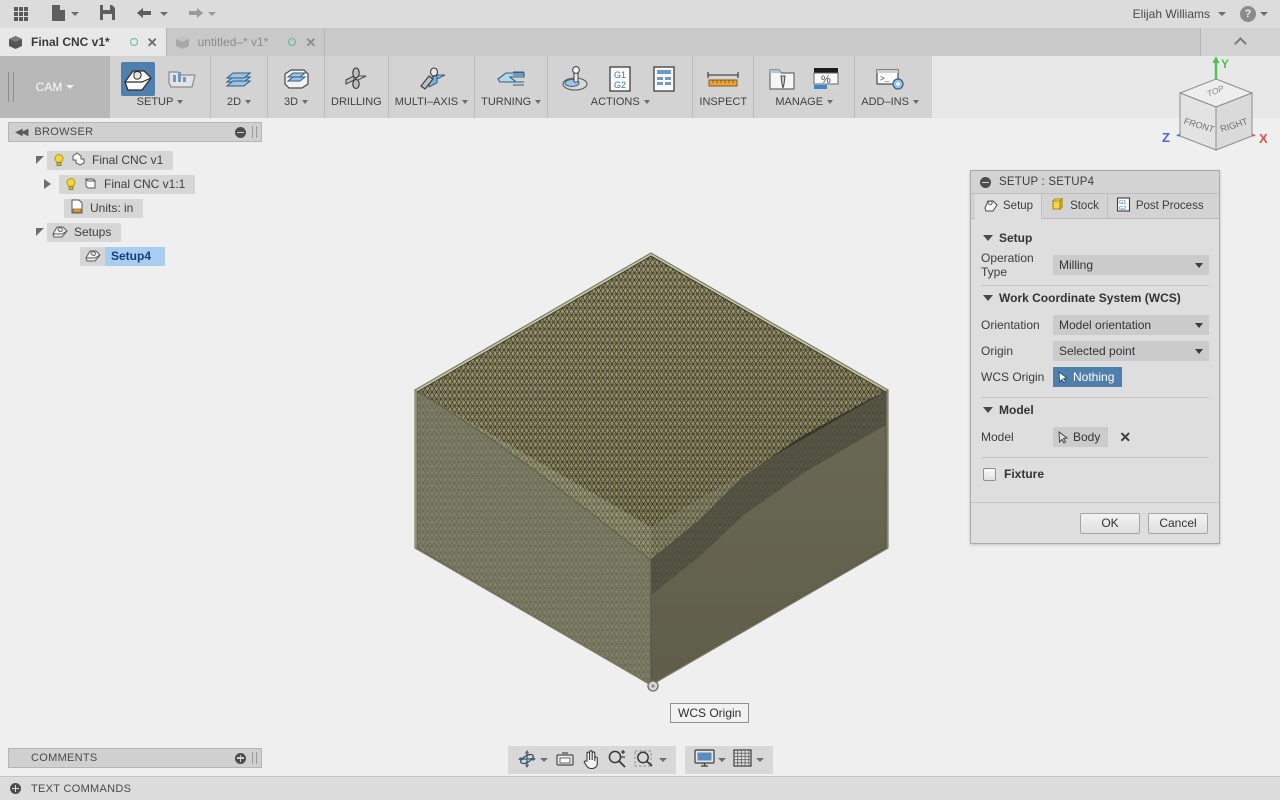 This screenshot has height=800, width=1280. Describe the element at coordinates (723, 102) in the screenshot. I see `ribbon-group-label: INSPECT` at that location.